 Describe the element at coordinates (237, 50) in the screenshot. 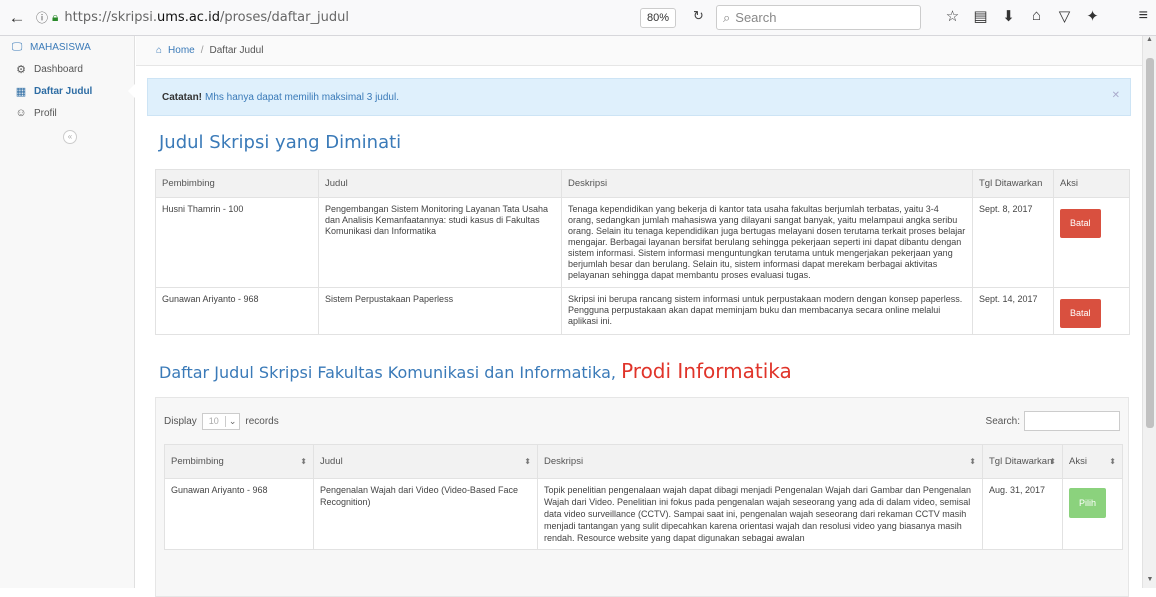

I see `breadcrumb-current: Daftar Judul` at that location.